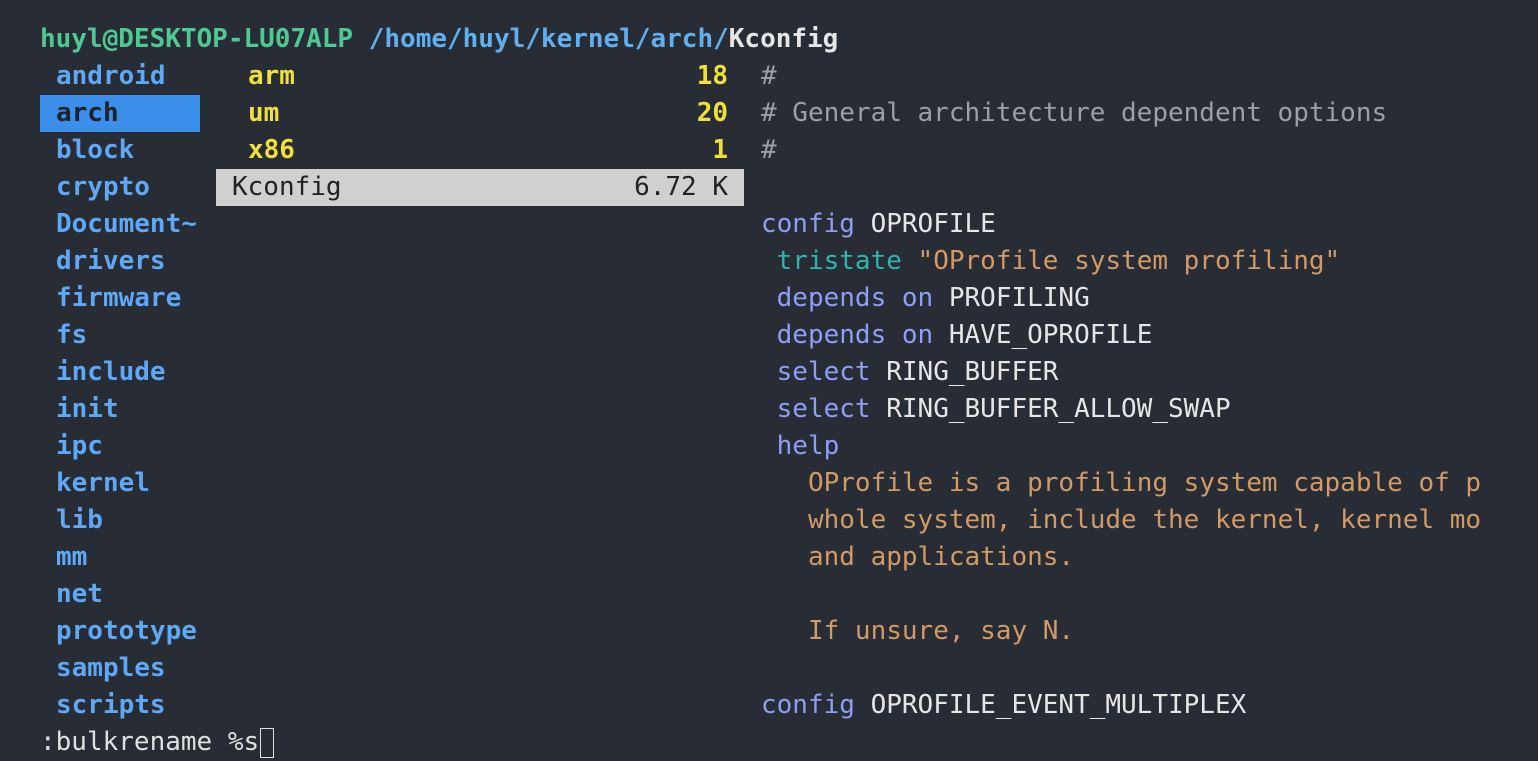 The width and height of the screenshot is (1538, 761). What do you see at coordinates (120, 594) in the screenshot?
I see `directory-item: net` at bounding box center [120, 594].